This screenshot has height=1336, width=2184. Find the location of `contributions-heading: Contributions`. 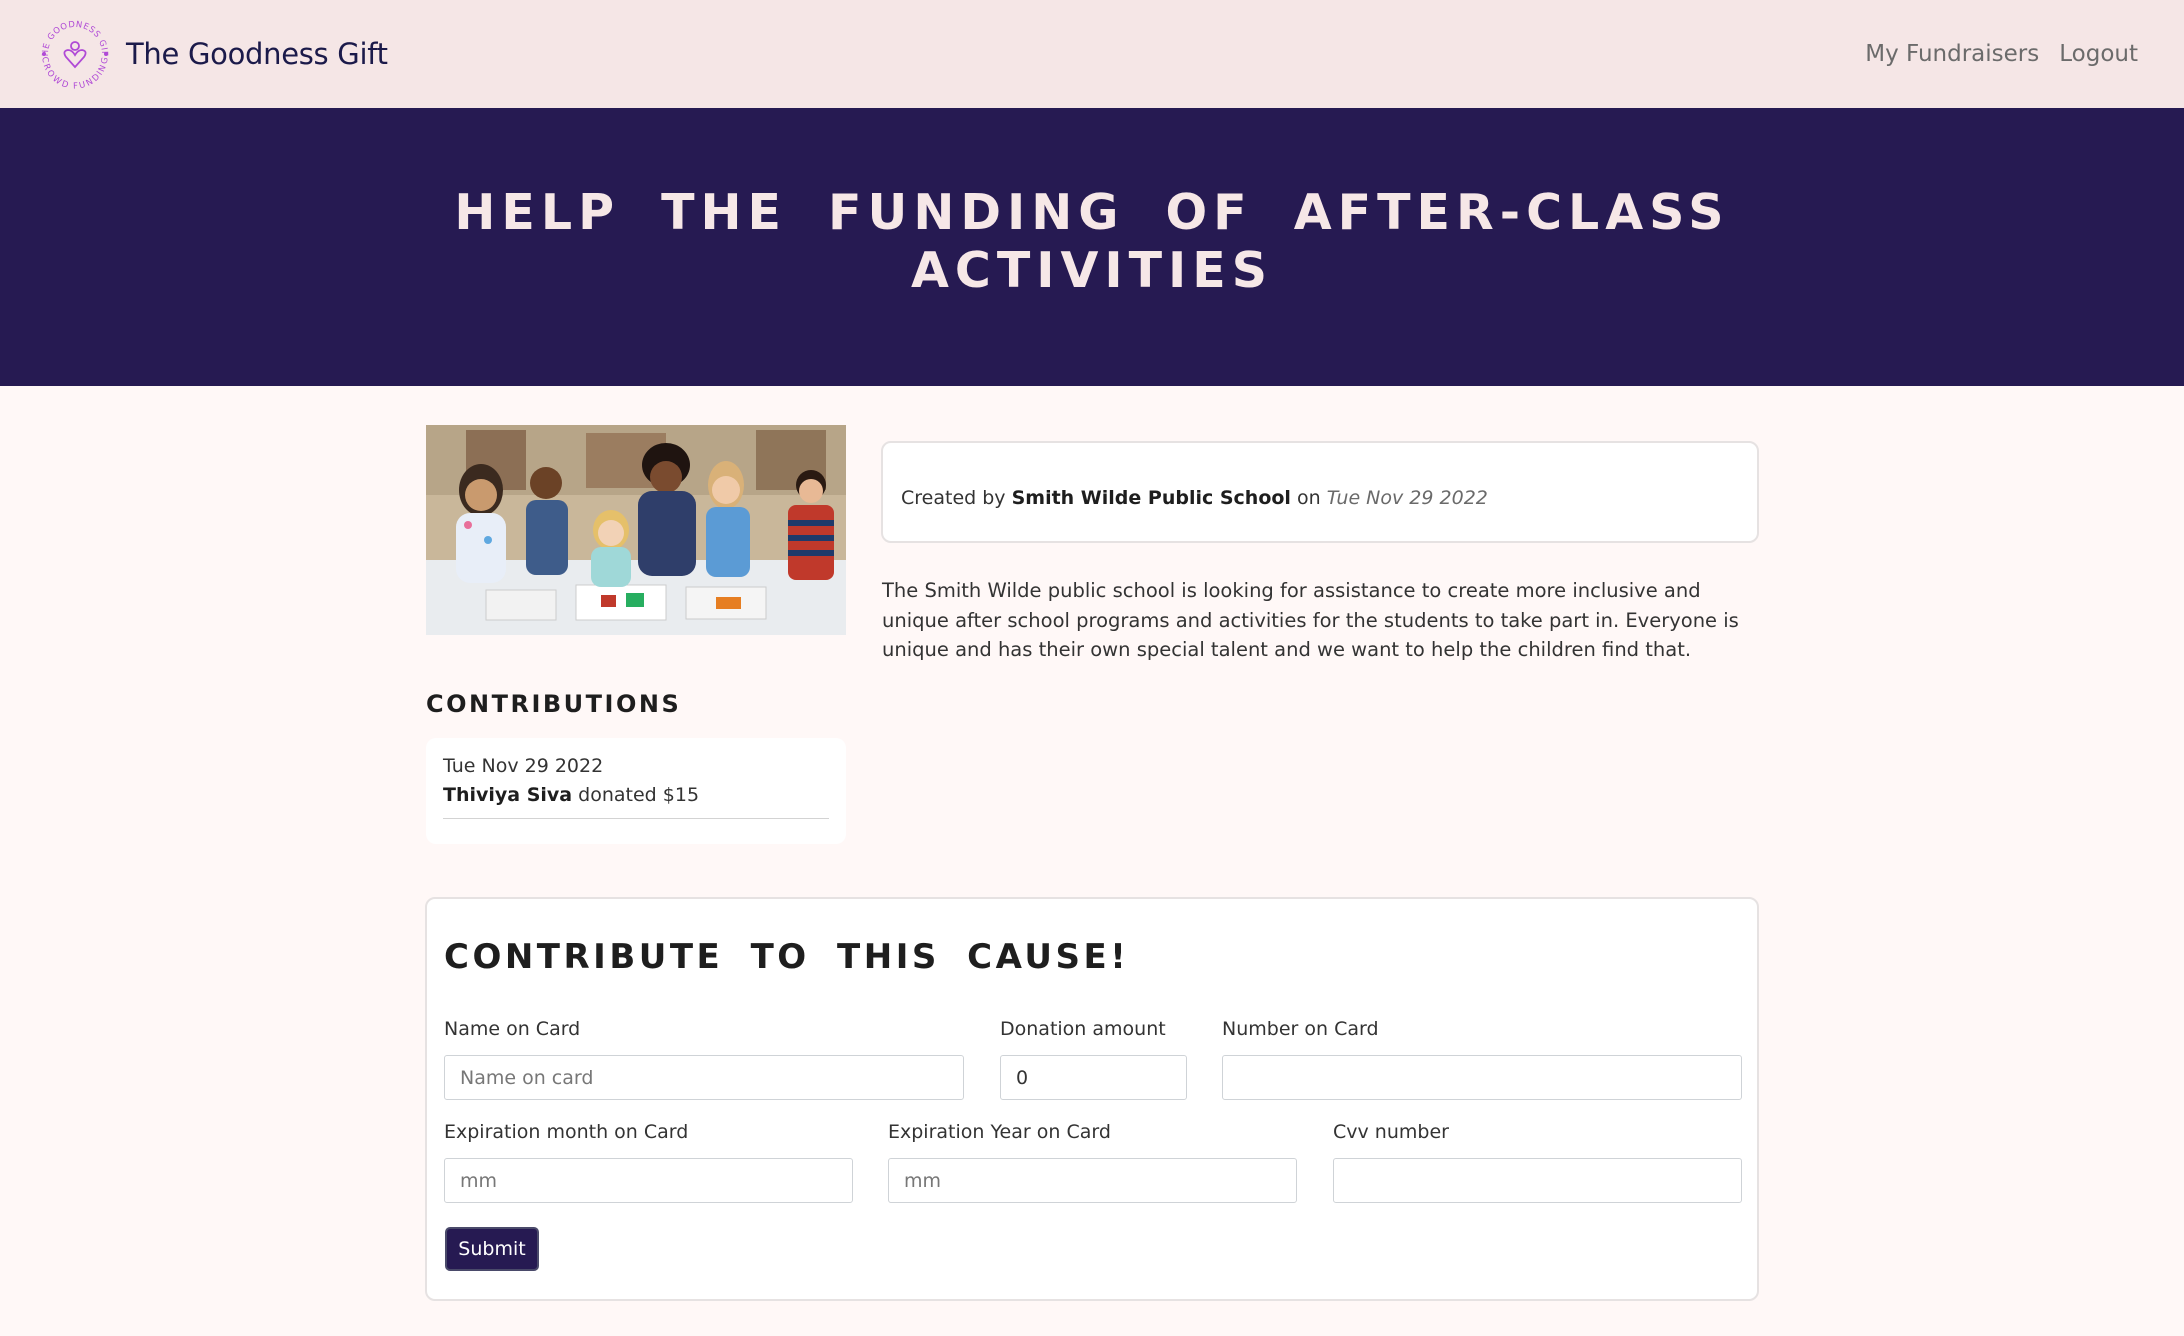

contributions-heading: Contributions is located at coordinates (554, 704).